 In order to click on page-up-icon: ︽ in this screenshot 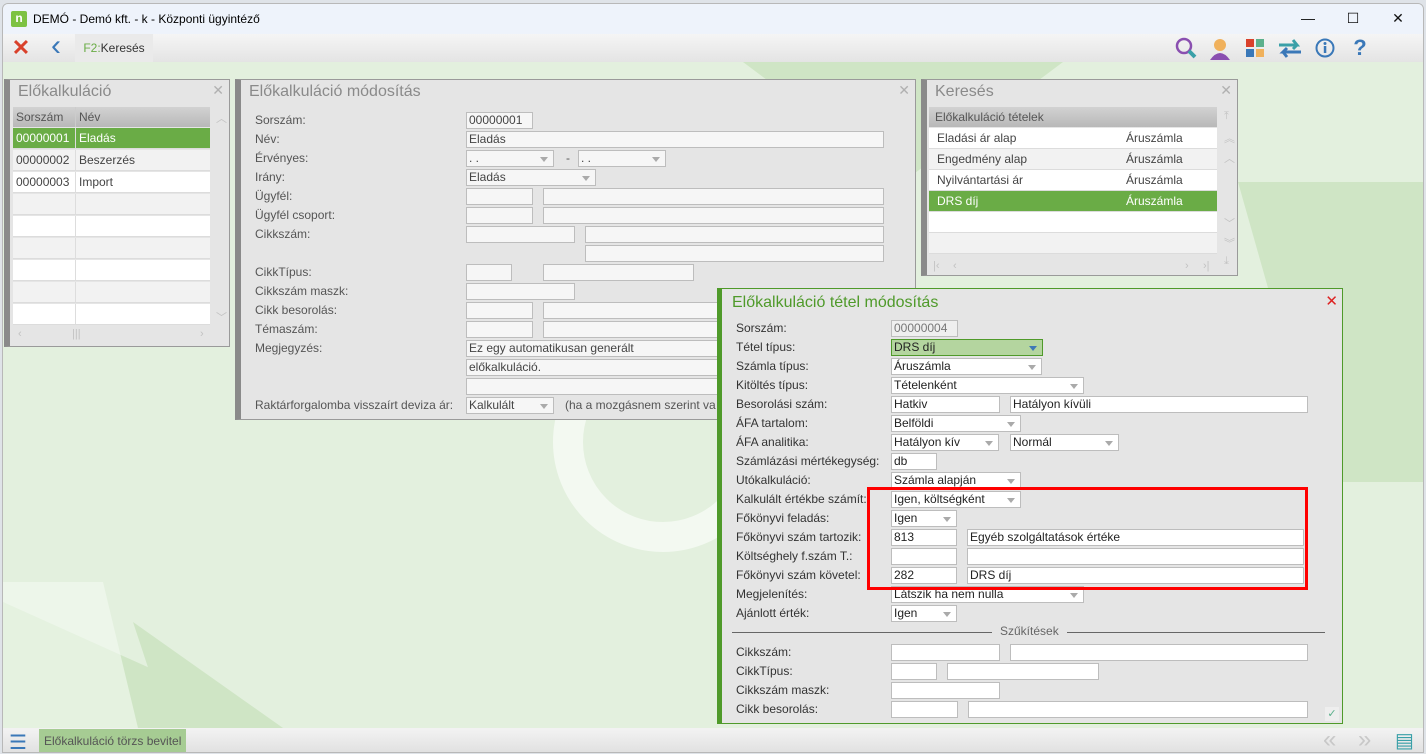, I will do `click(1229, 138)`.